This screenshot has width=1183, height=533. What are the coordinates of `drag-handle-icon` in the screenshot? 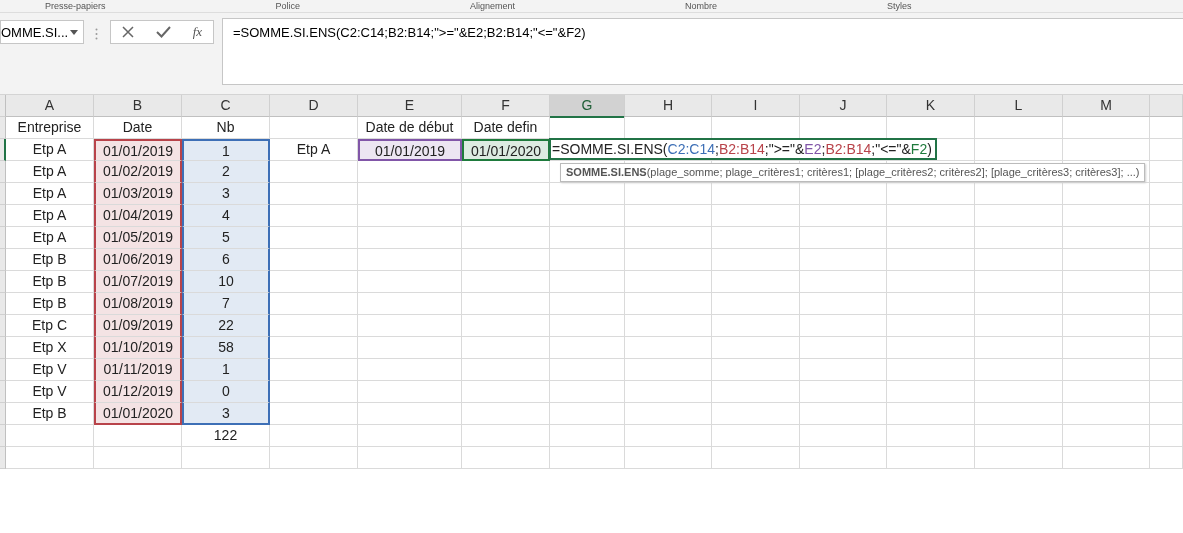 It's located at (96, 34).